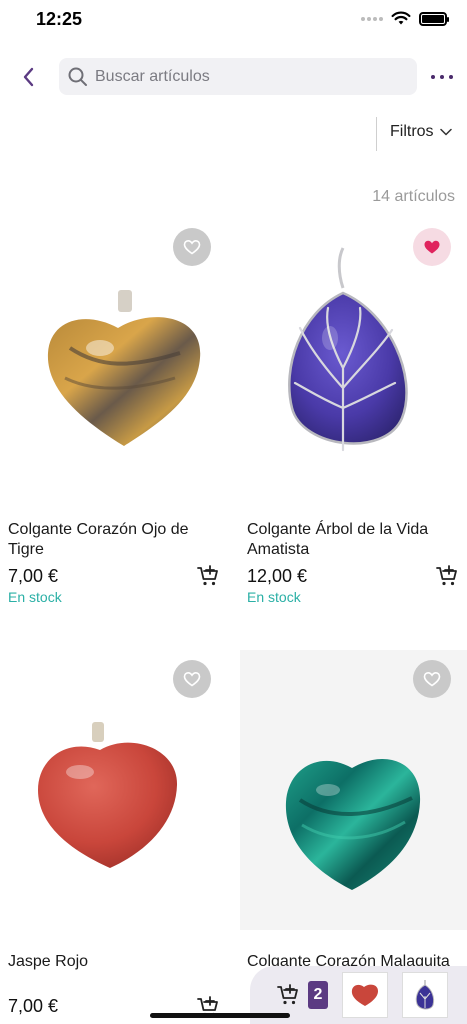 Image resolution: width=467 pixels, height=1024 pixels. I want to click on cart-icon, so click(288, 995).